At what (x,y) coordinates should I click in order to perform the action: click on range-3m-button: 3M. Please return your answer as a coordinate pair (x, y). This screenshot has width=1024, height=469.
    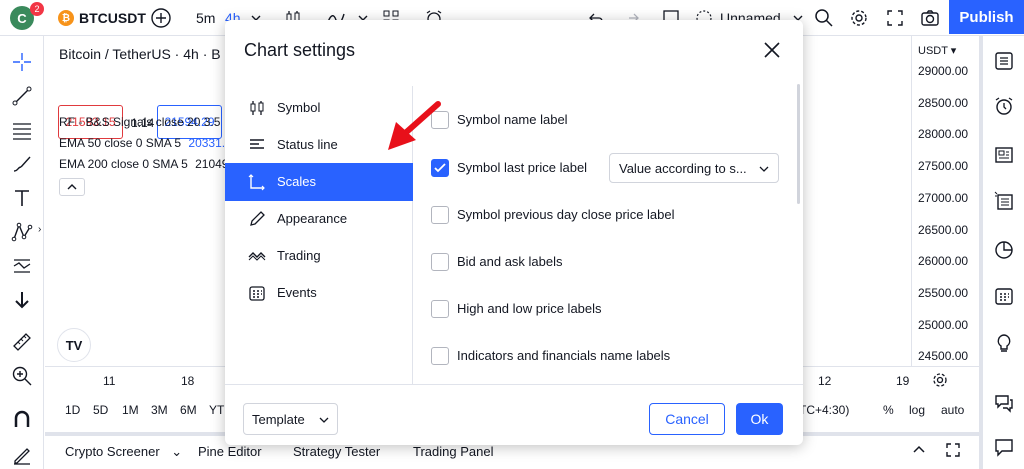
    Looking at the image, I should click on (159, 410).